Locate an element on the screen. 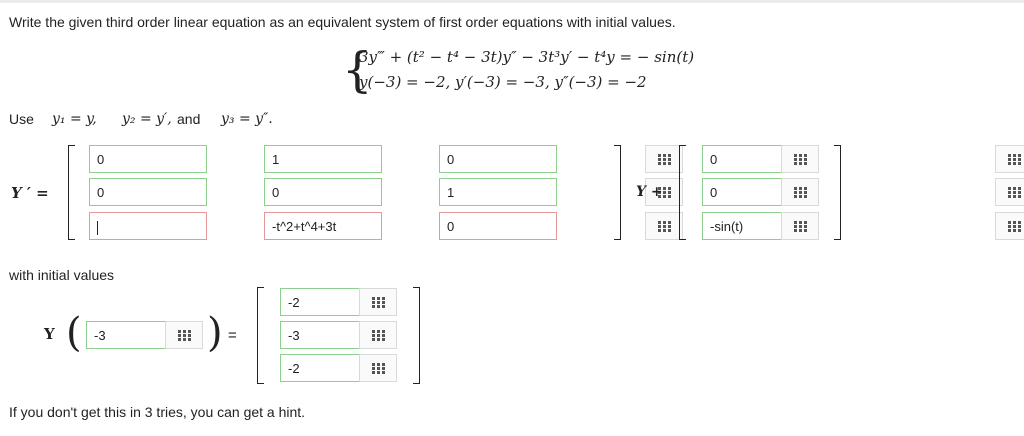 Image resolution: width=1024 pixels, height=436 pixels. y-initial-label: Y is located at coordinates (49, 334).